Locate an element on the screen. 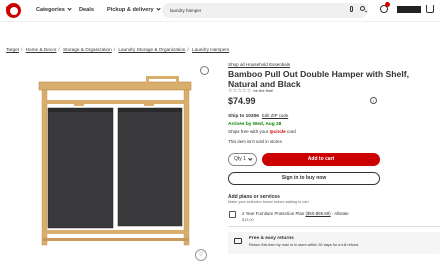 The image size is (440, 263). edit-zip-link: Edit ZIP code is located at coordinates (275, 115).